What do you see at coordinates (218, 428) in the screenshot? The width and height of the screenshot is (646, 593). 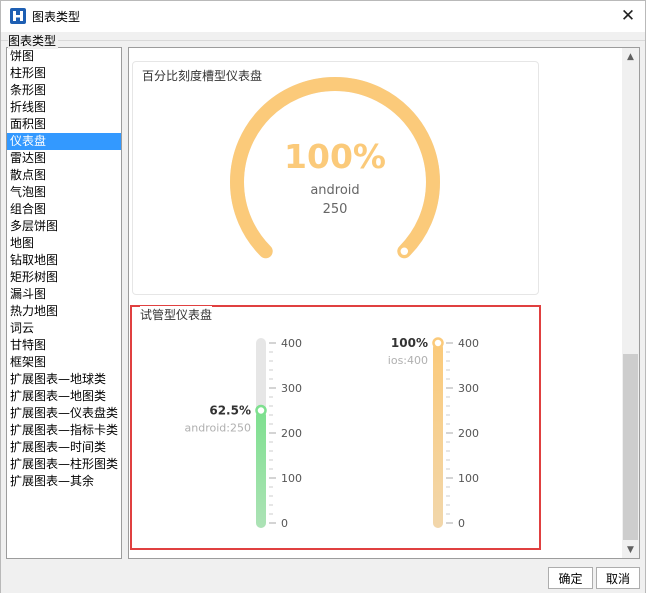 I see `tube-label: android:250` at bounding box center [218, 428].